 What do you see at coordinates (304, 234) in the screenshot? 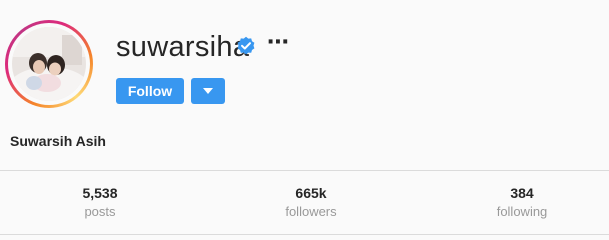
I see `divider-bottom` at bounding box center [304, 234].